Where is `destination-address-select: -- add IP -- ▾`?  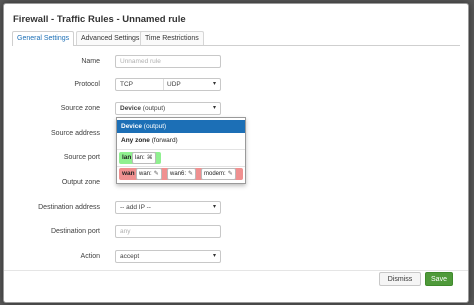 destination-address-select: -- add IP -- ▾ is located at coordinates (168, 207).